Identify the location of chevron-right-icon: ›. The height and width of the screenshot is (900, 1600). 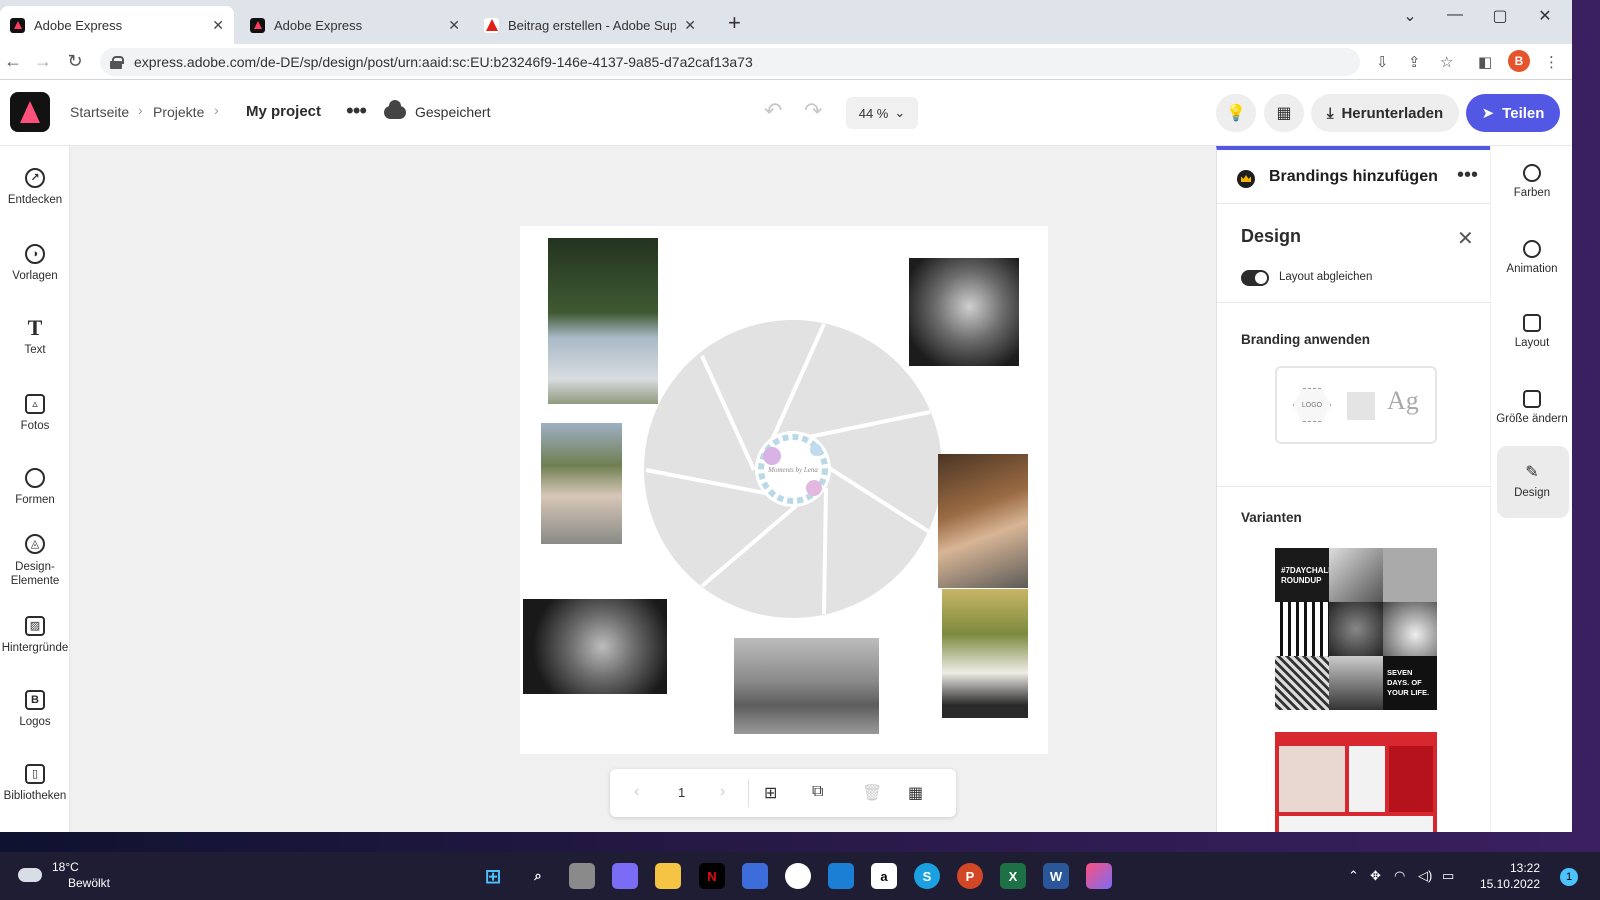
(140, 110).